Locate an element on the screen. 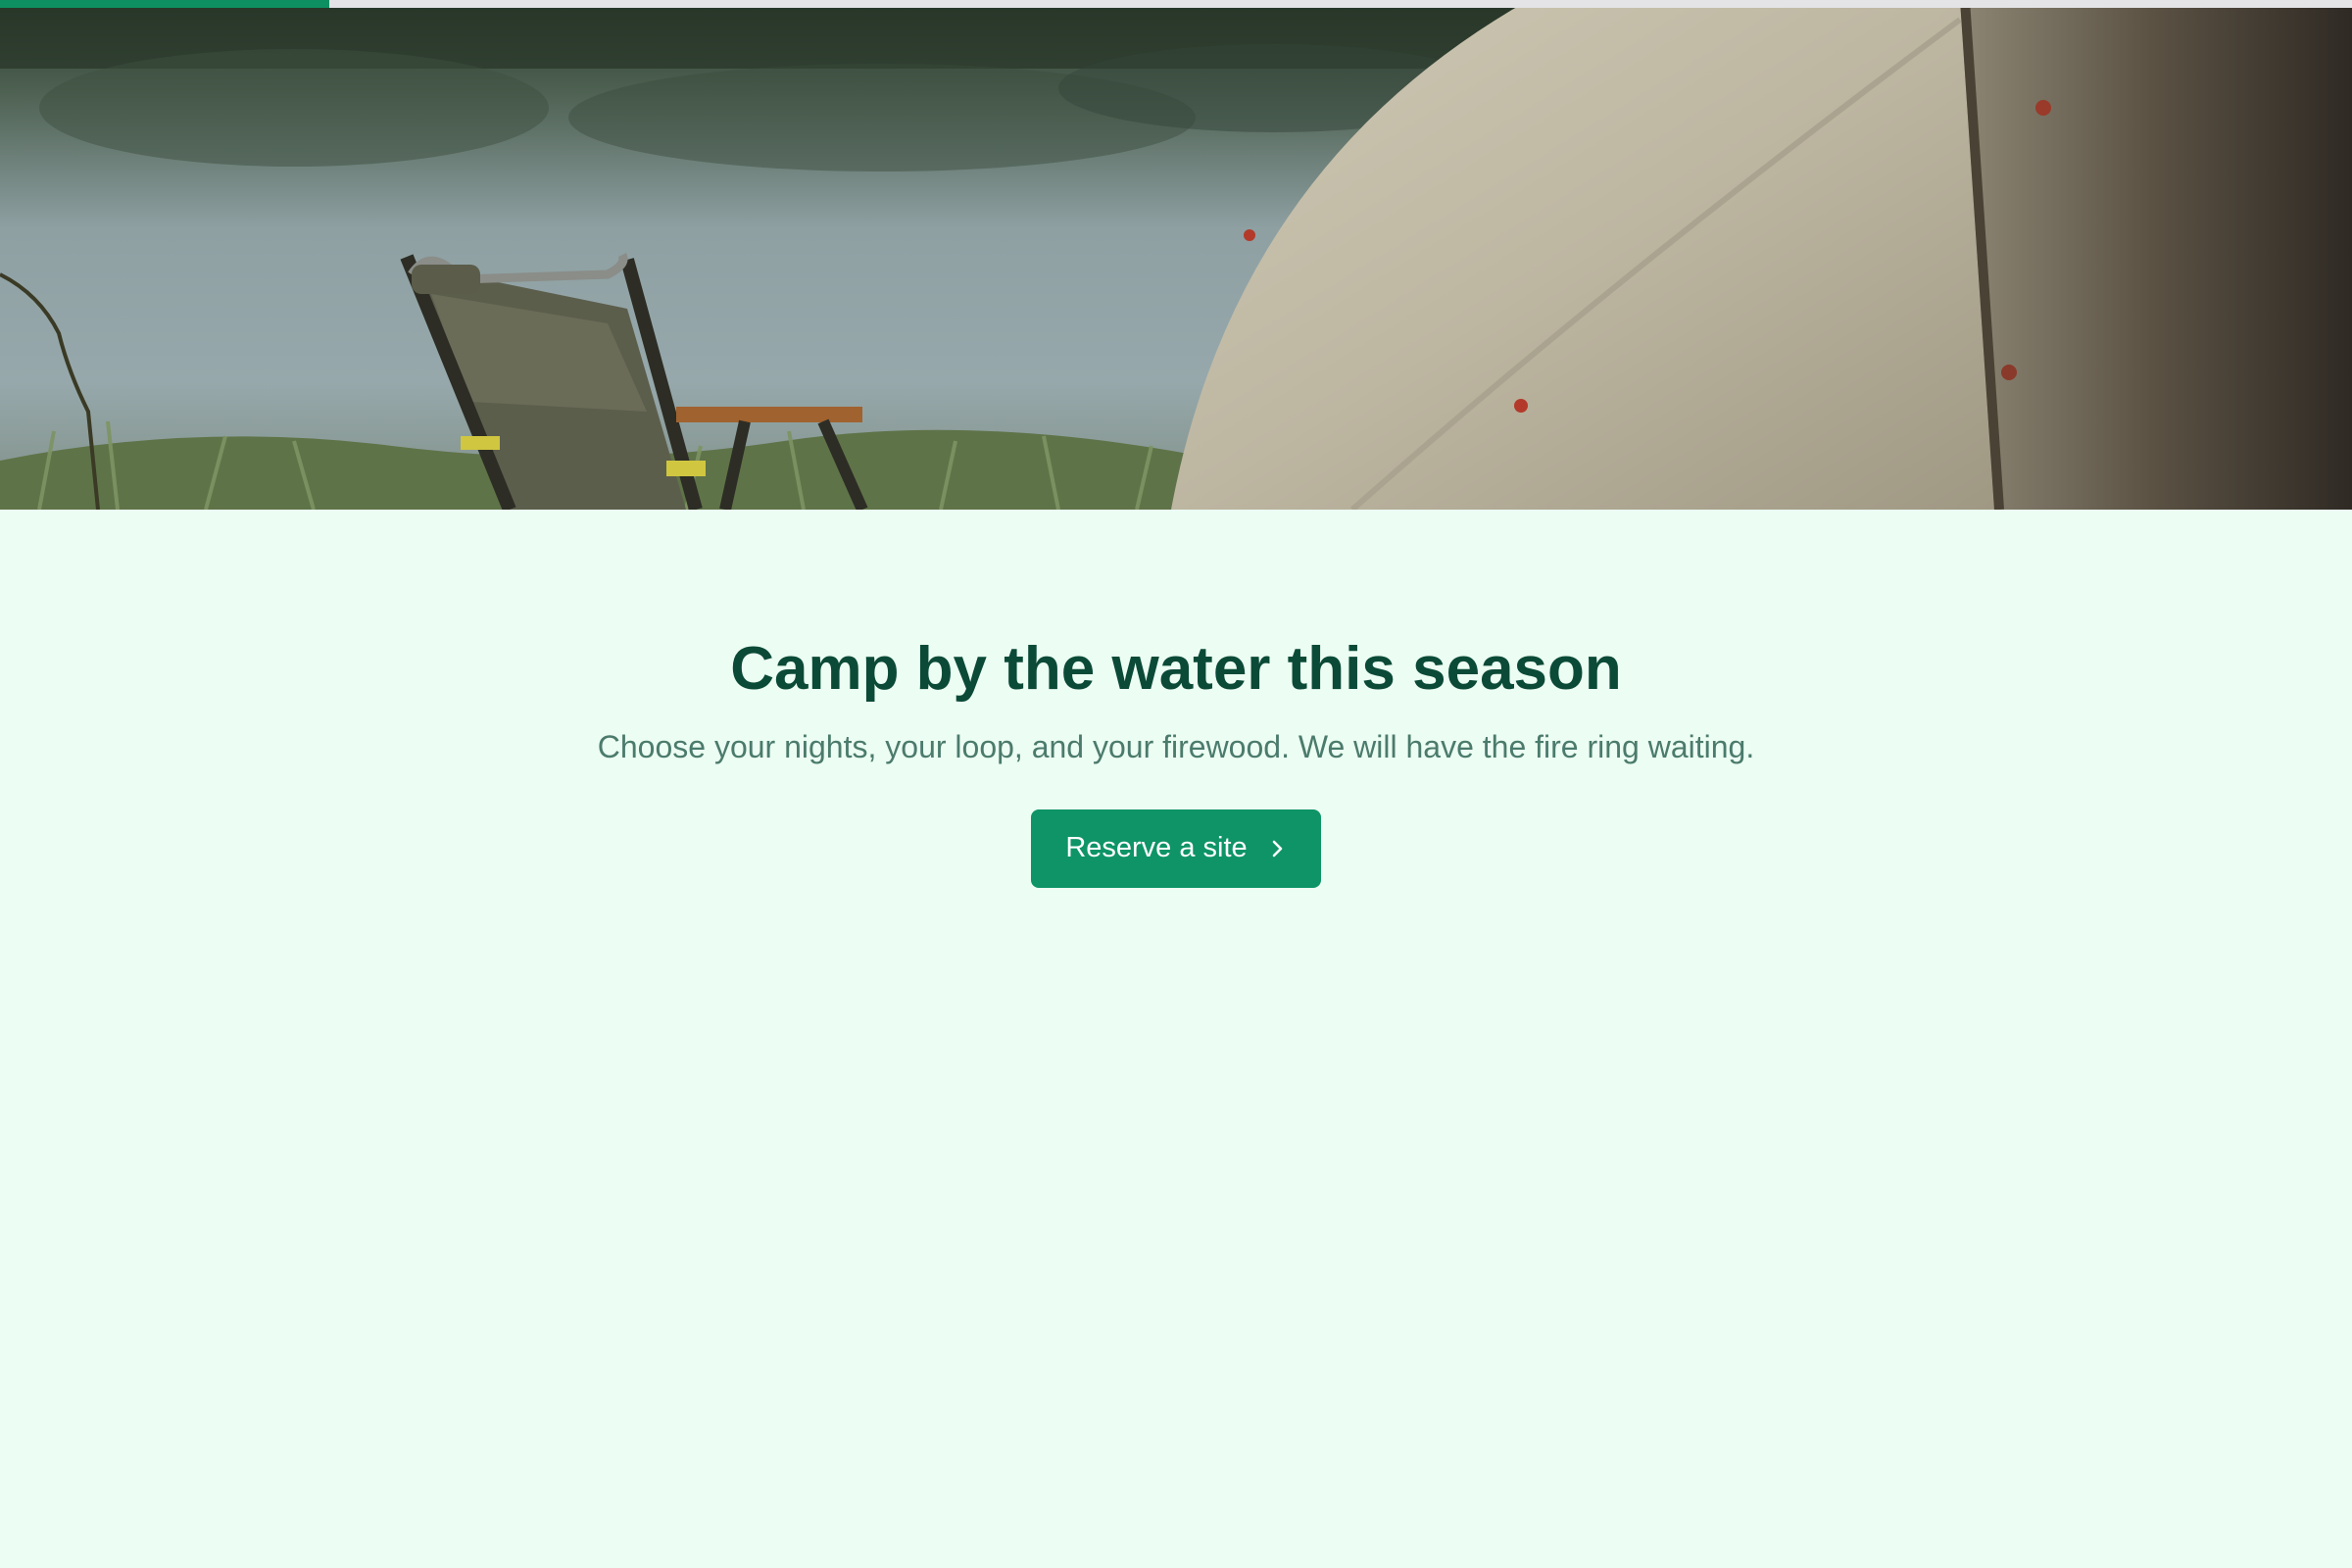 This screenshot has width=2352, height=1568. page-title: Camp by the water this season is located at coordinates (1176, 669).